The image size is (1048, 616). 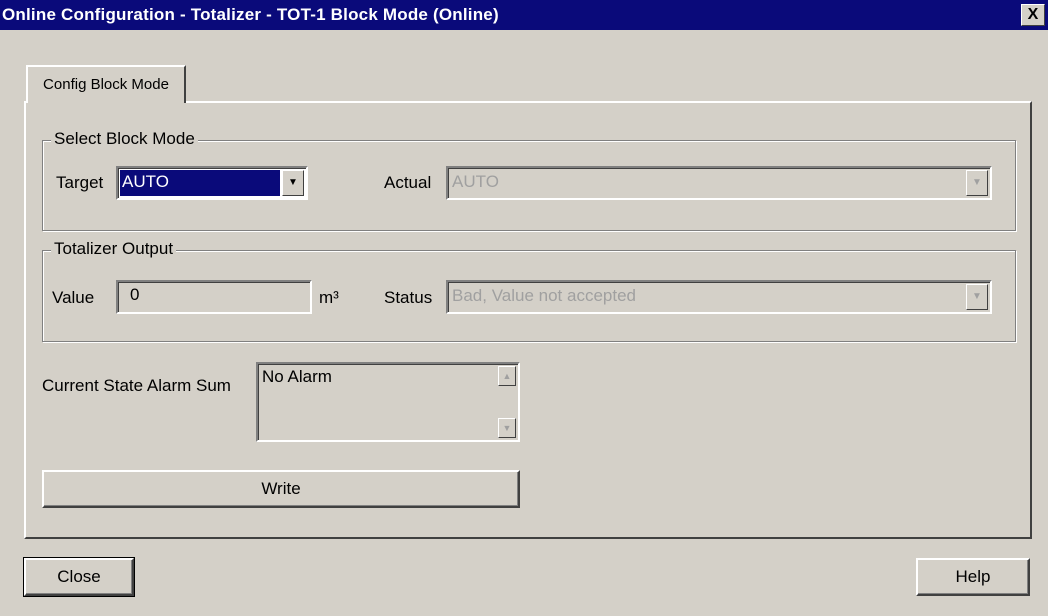 What do you see at coordinates (79, 577) in the screenshot?
I see `close-button: Close` at bounding box center [79, 577].